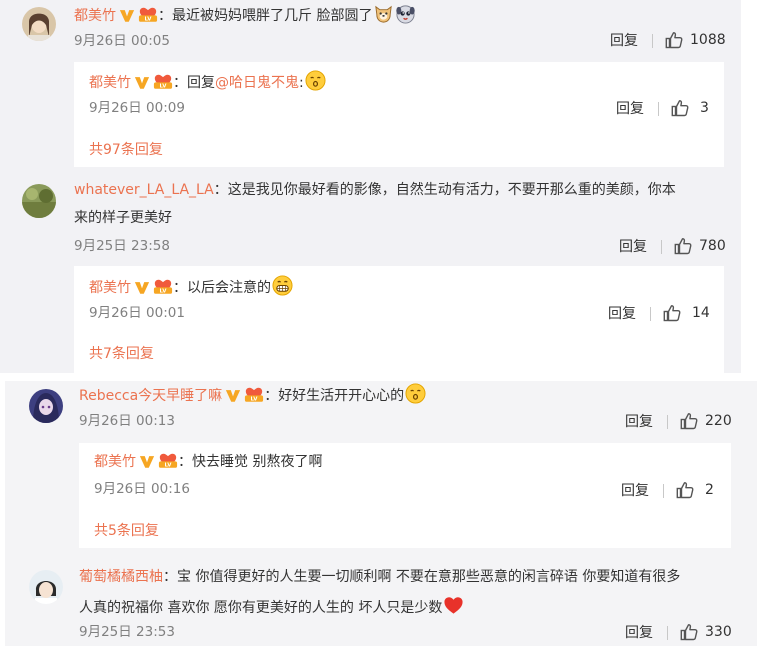 The height and width of the screenshot is (646, 762). Describe the element at coordinates (257, 462) in the screenshot. I see `reply-text: 快去睡觉 别熬夜了啊` at that location.